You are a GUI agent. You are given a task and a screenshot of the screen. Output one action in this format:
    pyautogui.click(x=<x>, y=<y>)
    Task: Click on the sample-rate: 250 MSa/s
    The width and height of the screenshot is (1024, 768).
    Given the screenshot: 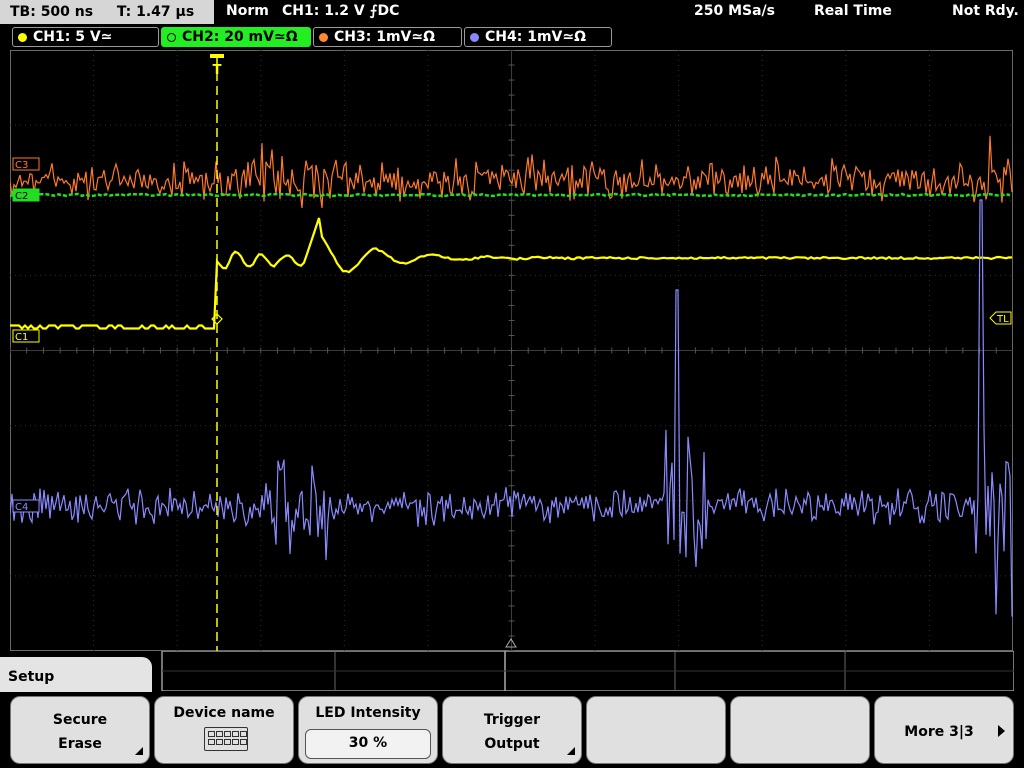 What is the action you would take?
    pyautogui.click(x=735, y=11)
    